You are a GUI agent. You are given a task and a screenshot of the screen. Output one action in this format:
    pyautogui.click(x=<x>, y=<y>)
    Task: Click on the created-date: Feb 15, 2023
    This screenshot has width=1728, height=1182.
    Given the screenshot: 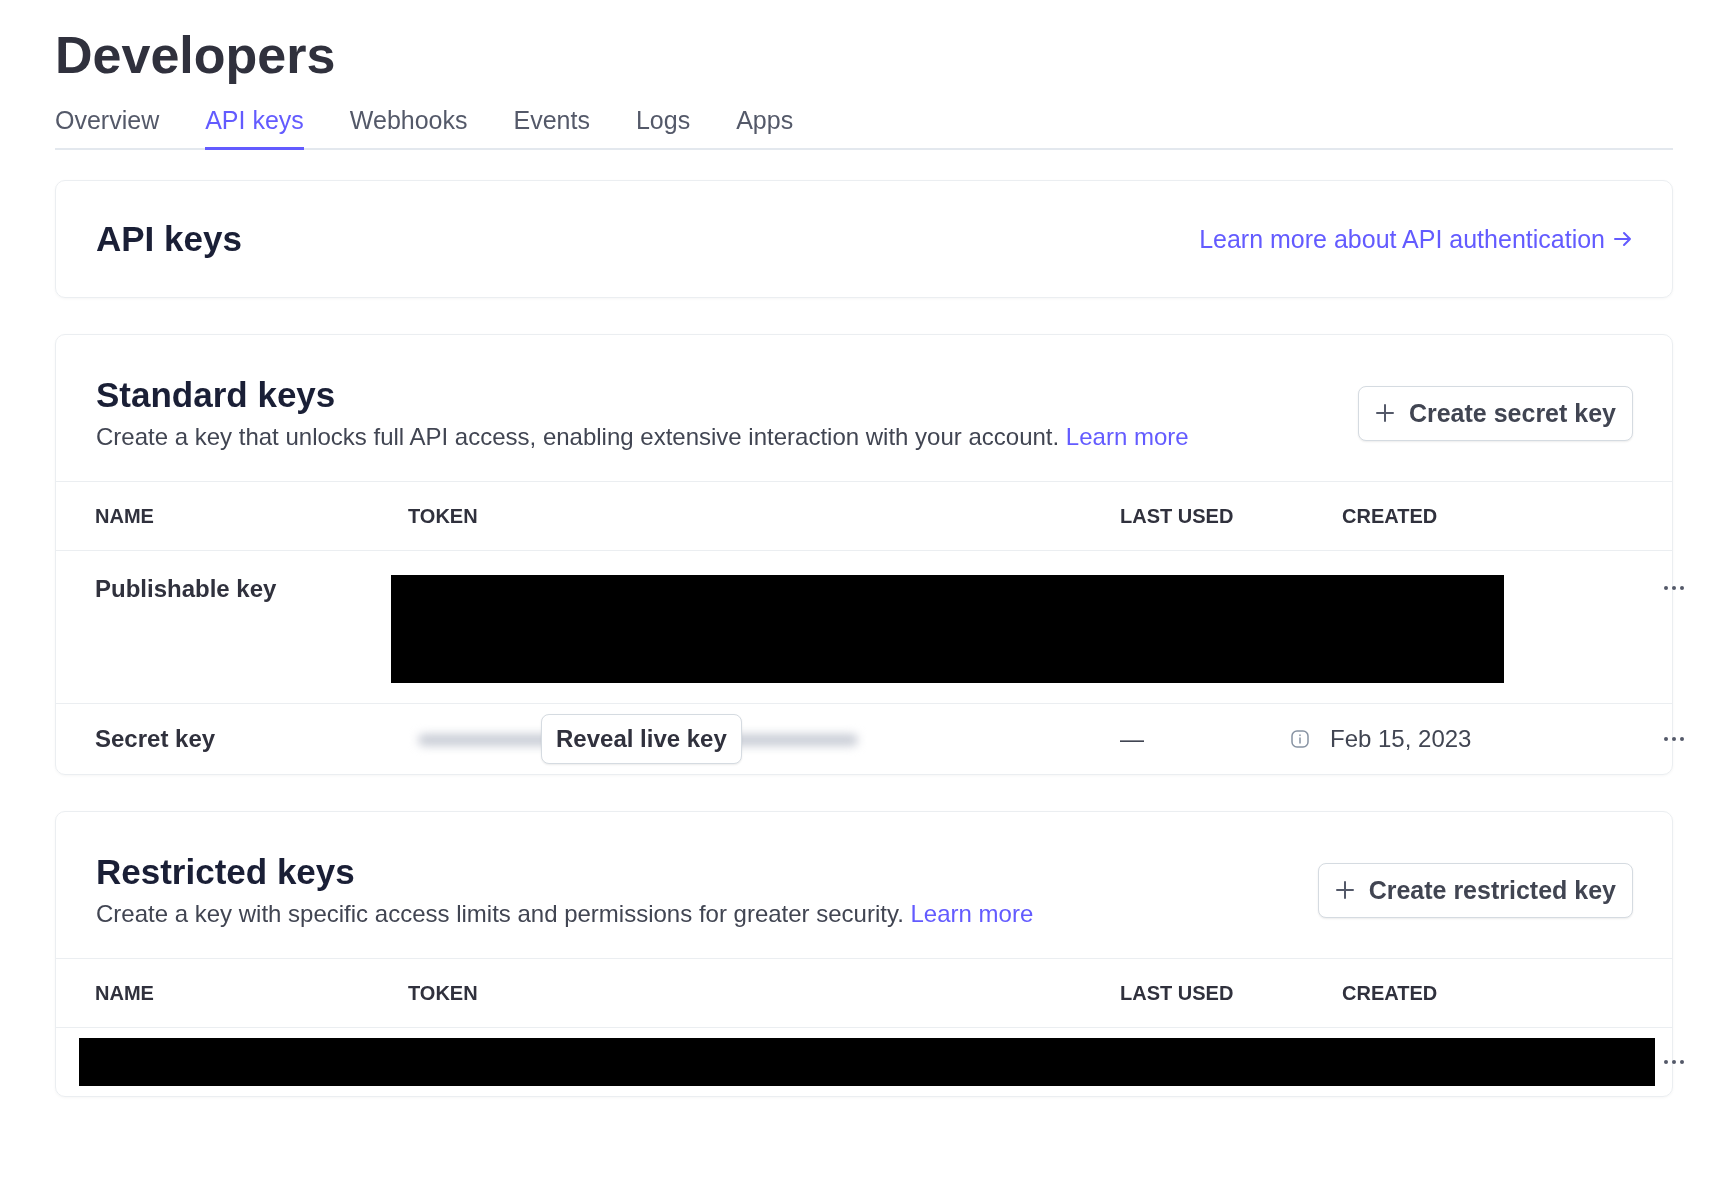 What is the action you would take?
    pyautogui.click(x=1401, y=739)
    